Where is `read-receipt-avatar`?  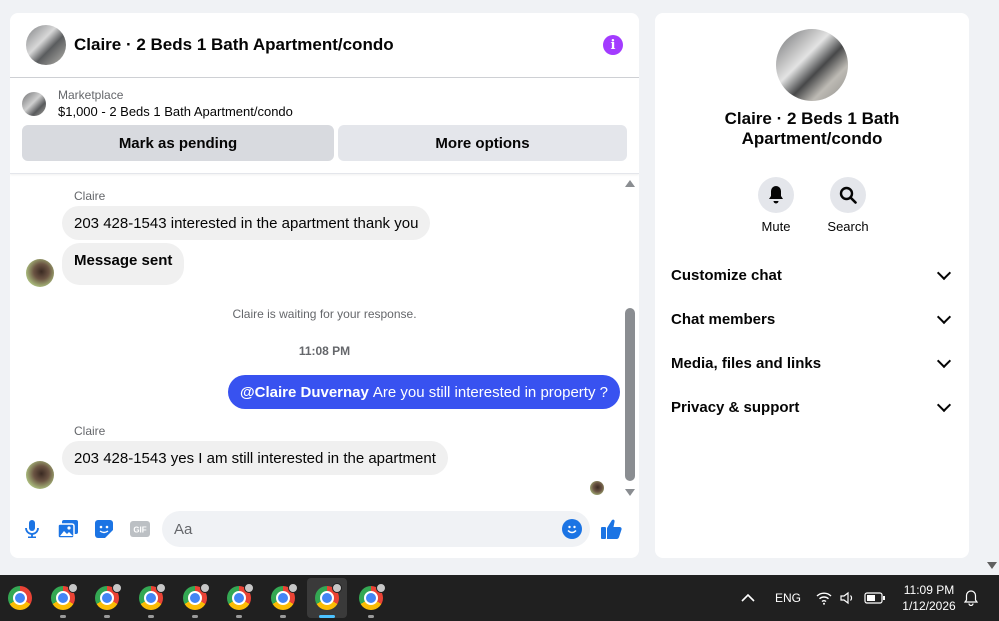
read-receipt-avatar is located at coordinates (597, 488).